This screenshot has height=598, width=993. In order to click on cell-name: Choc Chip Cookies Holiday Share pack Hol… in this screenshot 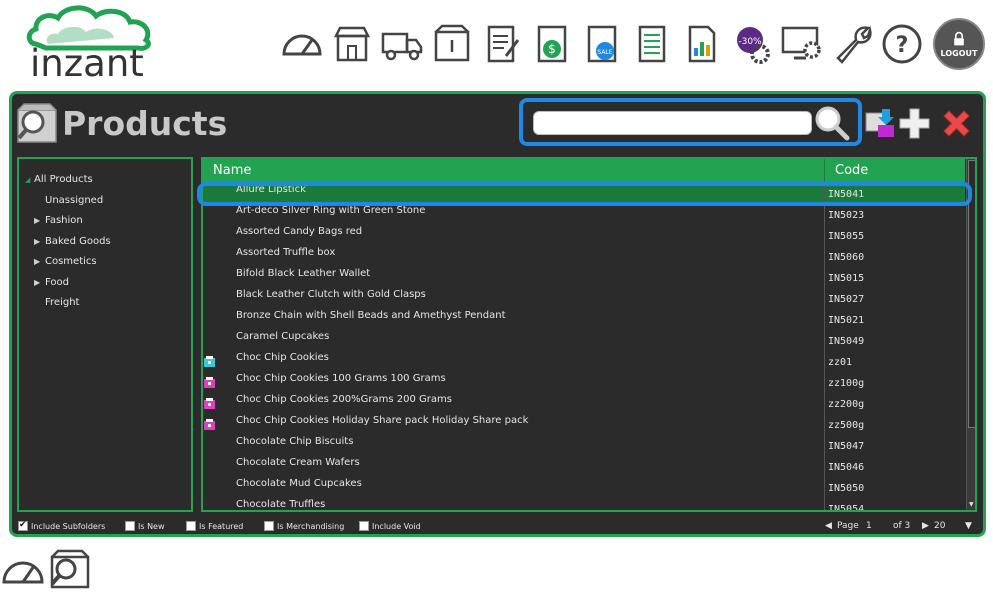, I will do `click(514, 423)`.